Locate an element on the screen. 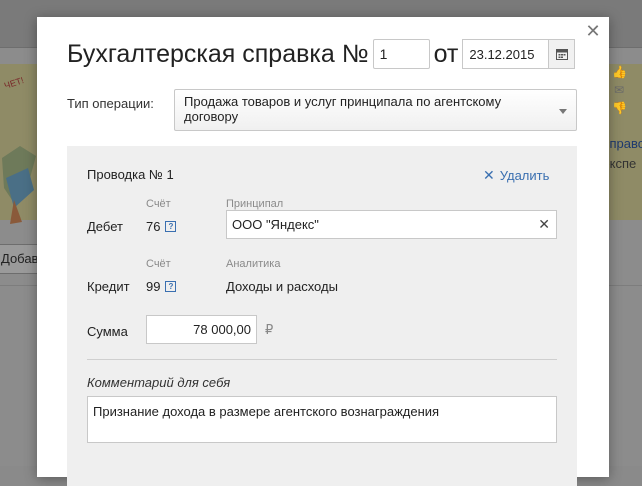 The height and width of the screenshot is (486, 642). delete-entry-label: Удалить is located at coordinates (524, 175).